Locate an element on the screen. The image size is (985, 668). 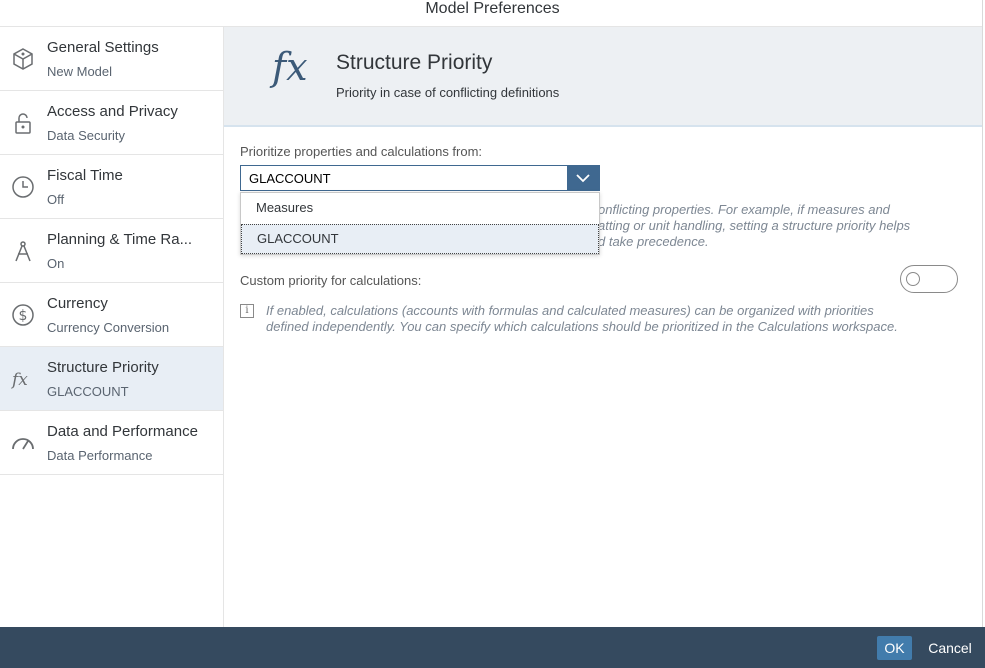
chevron-down-icon is located at coordinates (583, 178).